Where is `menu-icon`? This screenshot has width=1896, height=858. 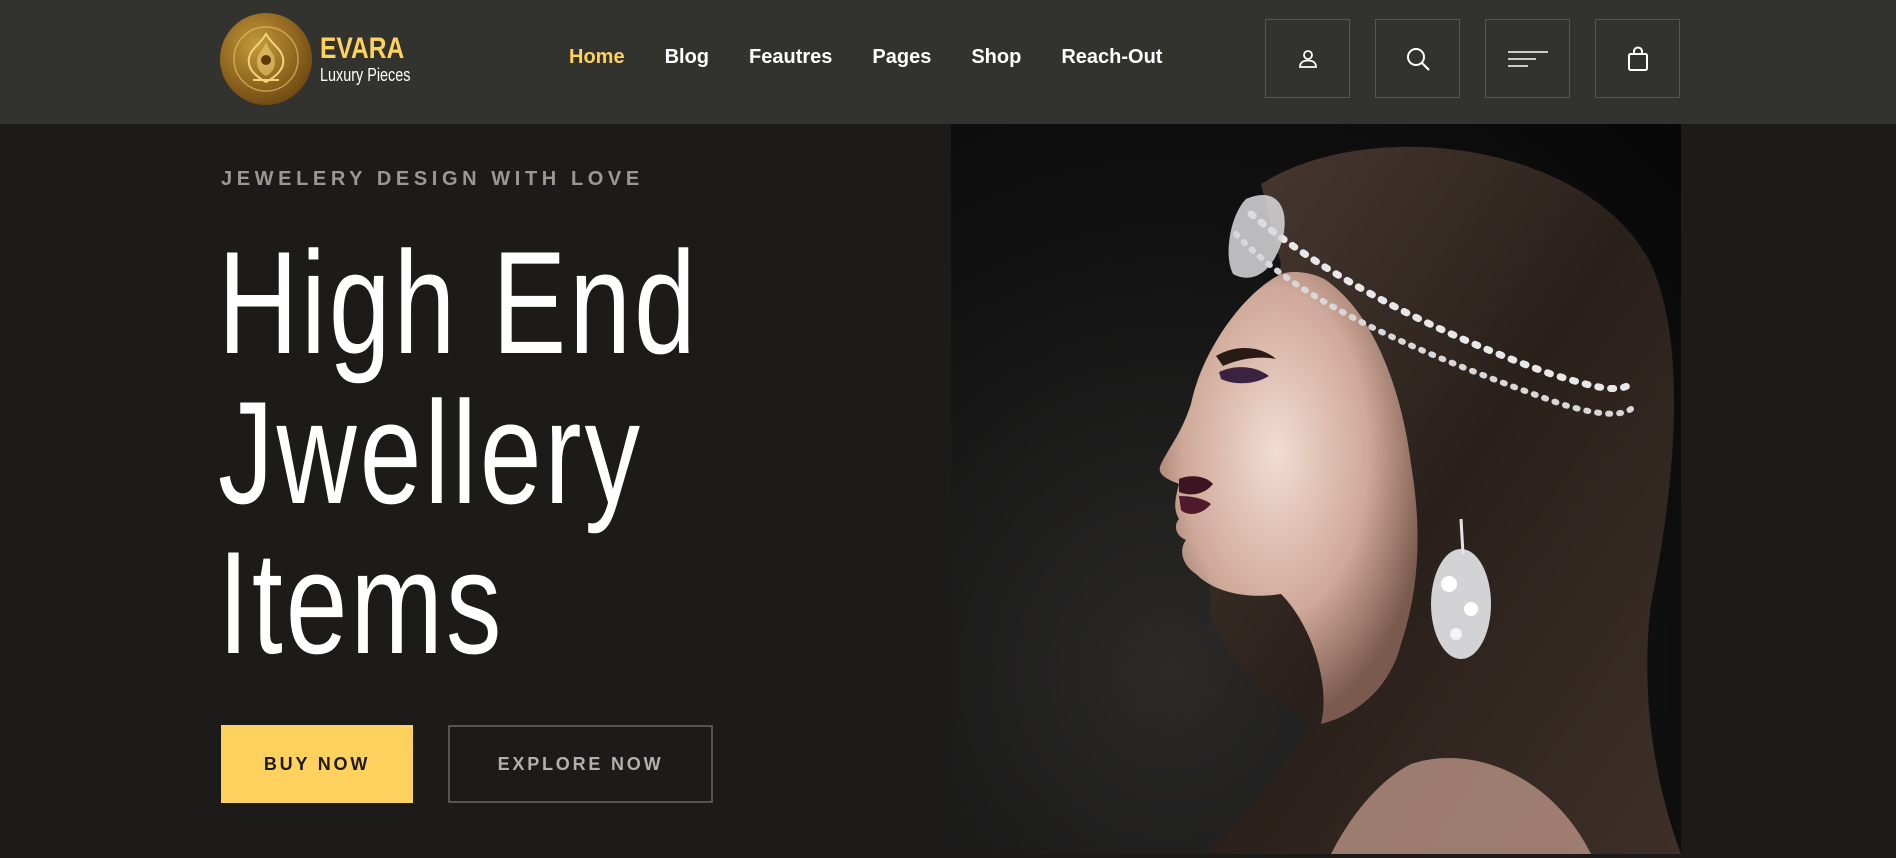
menu-icon is located at coordinates (1527, 58).